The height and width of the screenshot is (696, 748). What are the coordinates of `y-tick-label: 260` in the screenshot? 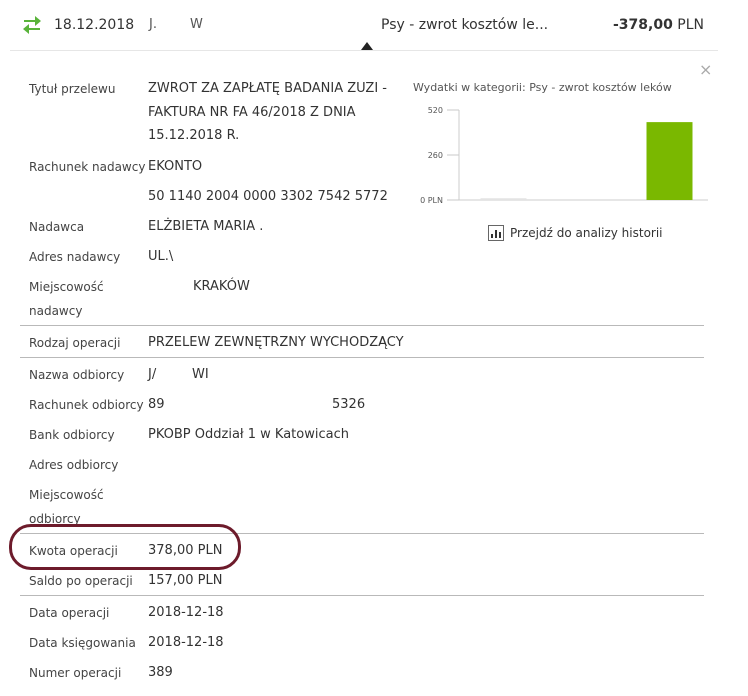 It's located at (435, 155).